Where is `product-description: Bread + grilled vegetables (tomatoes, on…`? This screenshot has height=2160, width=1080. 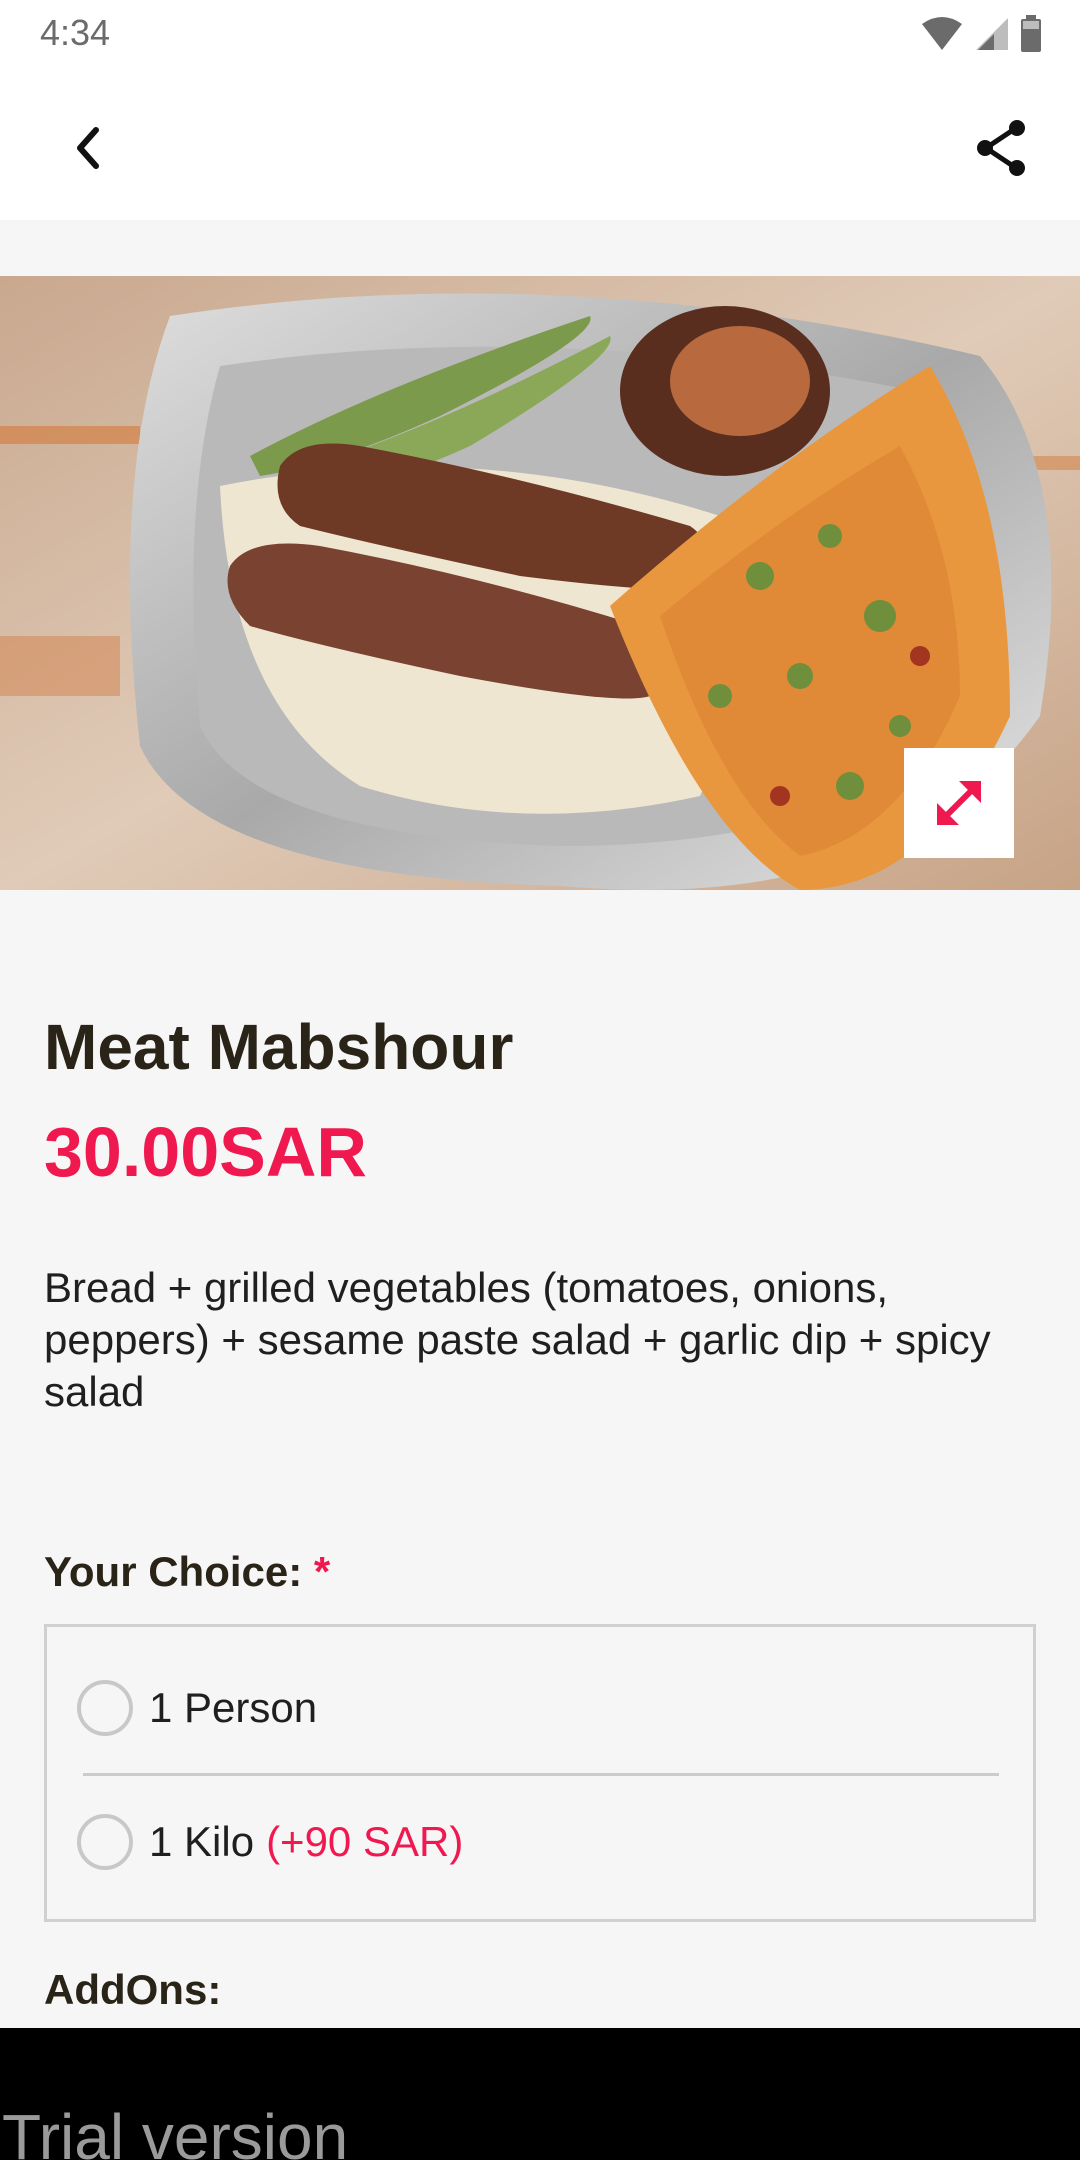 product-description: Bread + grilled vegetables (tomatoes, on… is located at coordinates (517, 1339).